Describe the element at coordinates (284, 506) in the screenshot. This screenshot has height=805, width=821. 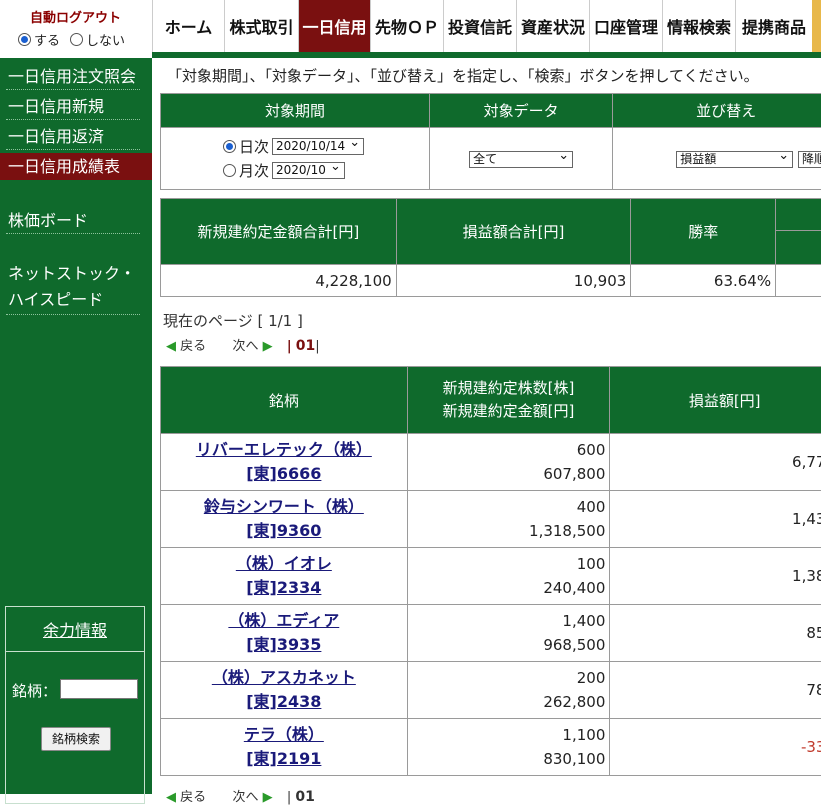
I see `stock-name-link: 鈴与シンワート（株）` at that location.